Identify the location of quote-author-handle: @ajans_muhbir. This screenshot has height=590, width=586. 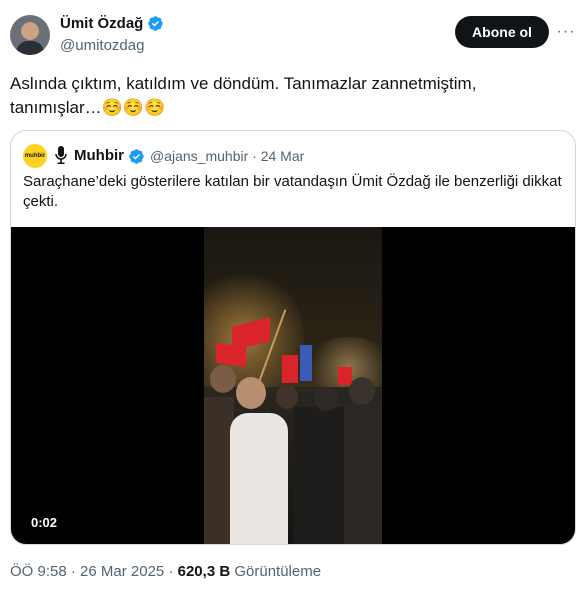
(199, 156).